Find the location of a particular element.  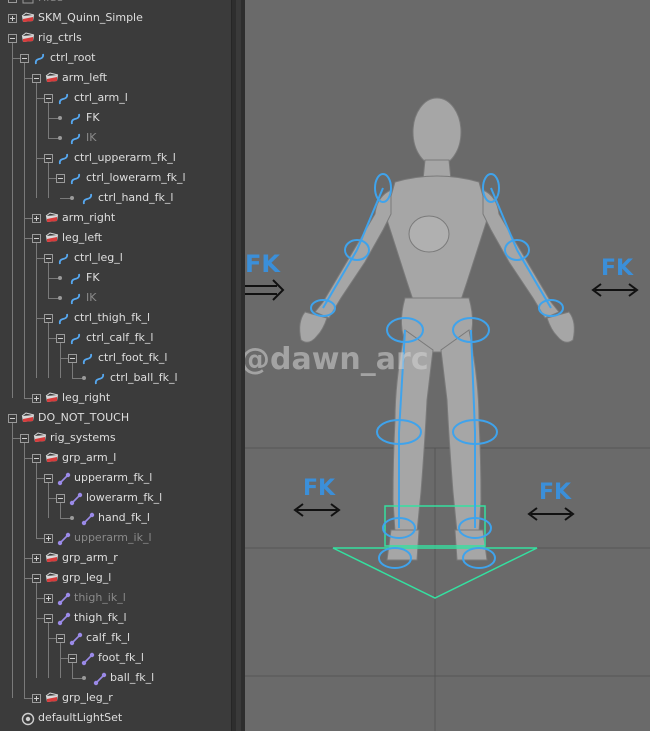

outliner-item: ctrl_ball_fk_l is located at coordinates (144, 378).